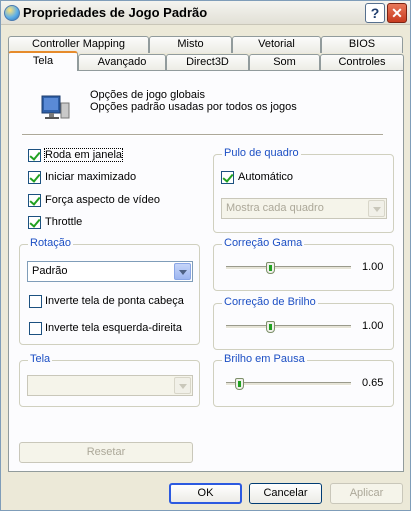 This screenshot has width=411, height=511. Describe the element at coordinates (202, 135) in the screenshot. I see `header-separator` at that location.